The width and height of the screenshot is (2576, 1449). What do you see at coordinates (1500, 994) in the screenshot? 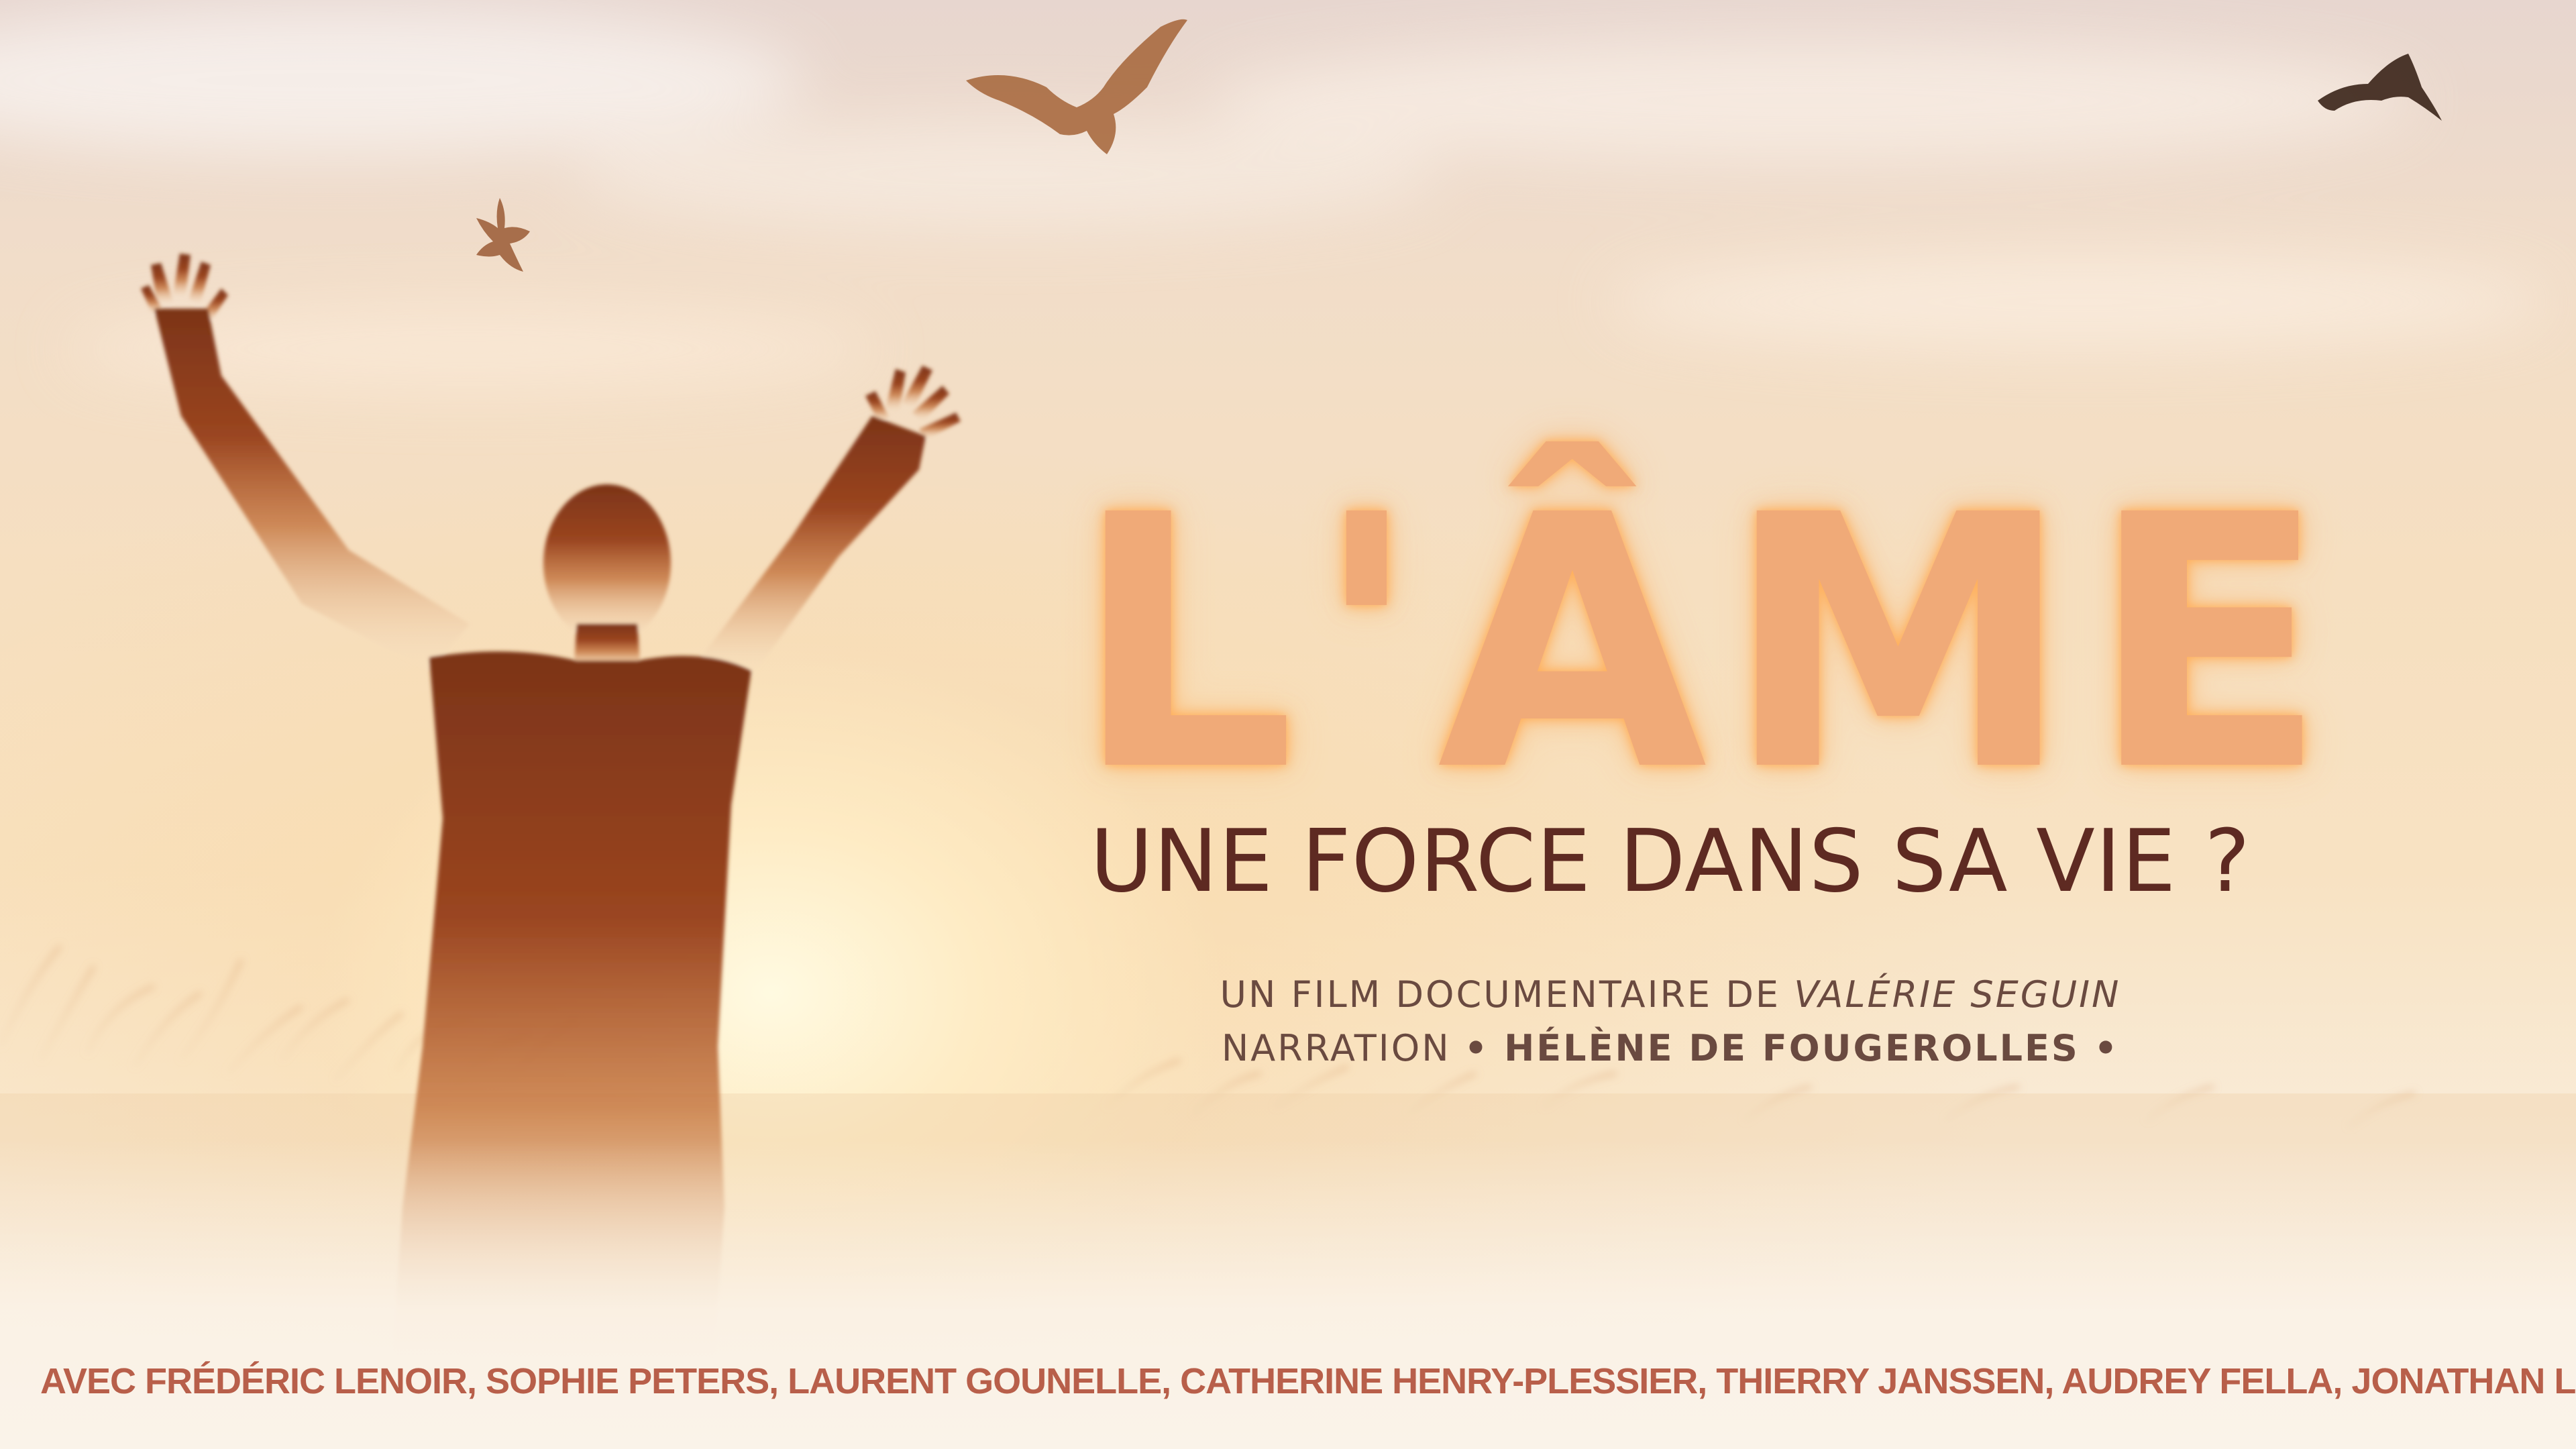
I see `credit-prefix: UN FILM DOCUMENTAIRE DE` at bounding box center [1500, 994].